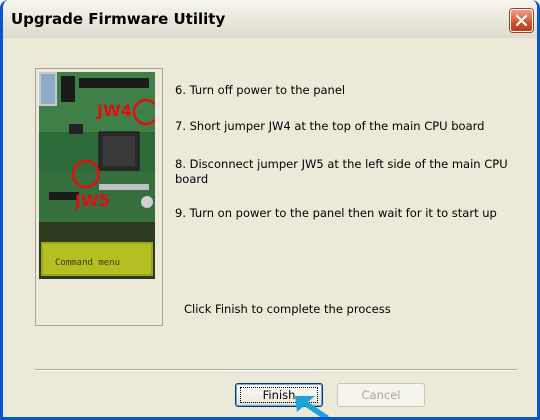 Image resolution: width=540 pixels, height=420 pixels. I want to click on cancel-button-label: Cancel, so click(381, 395).